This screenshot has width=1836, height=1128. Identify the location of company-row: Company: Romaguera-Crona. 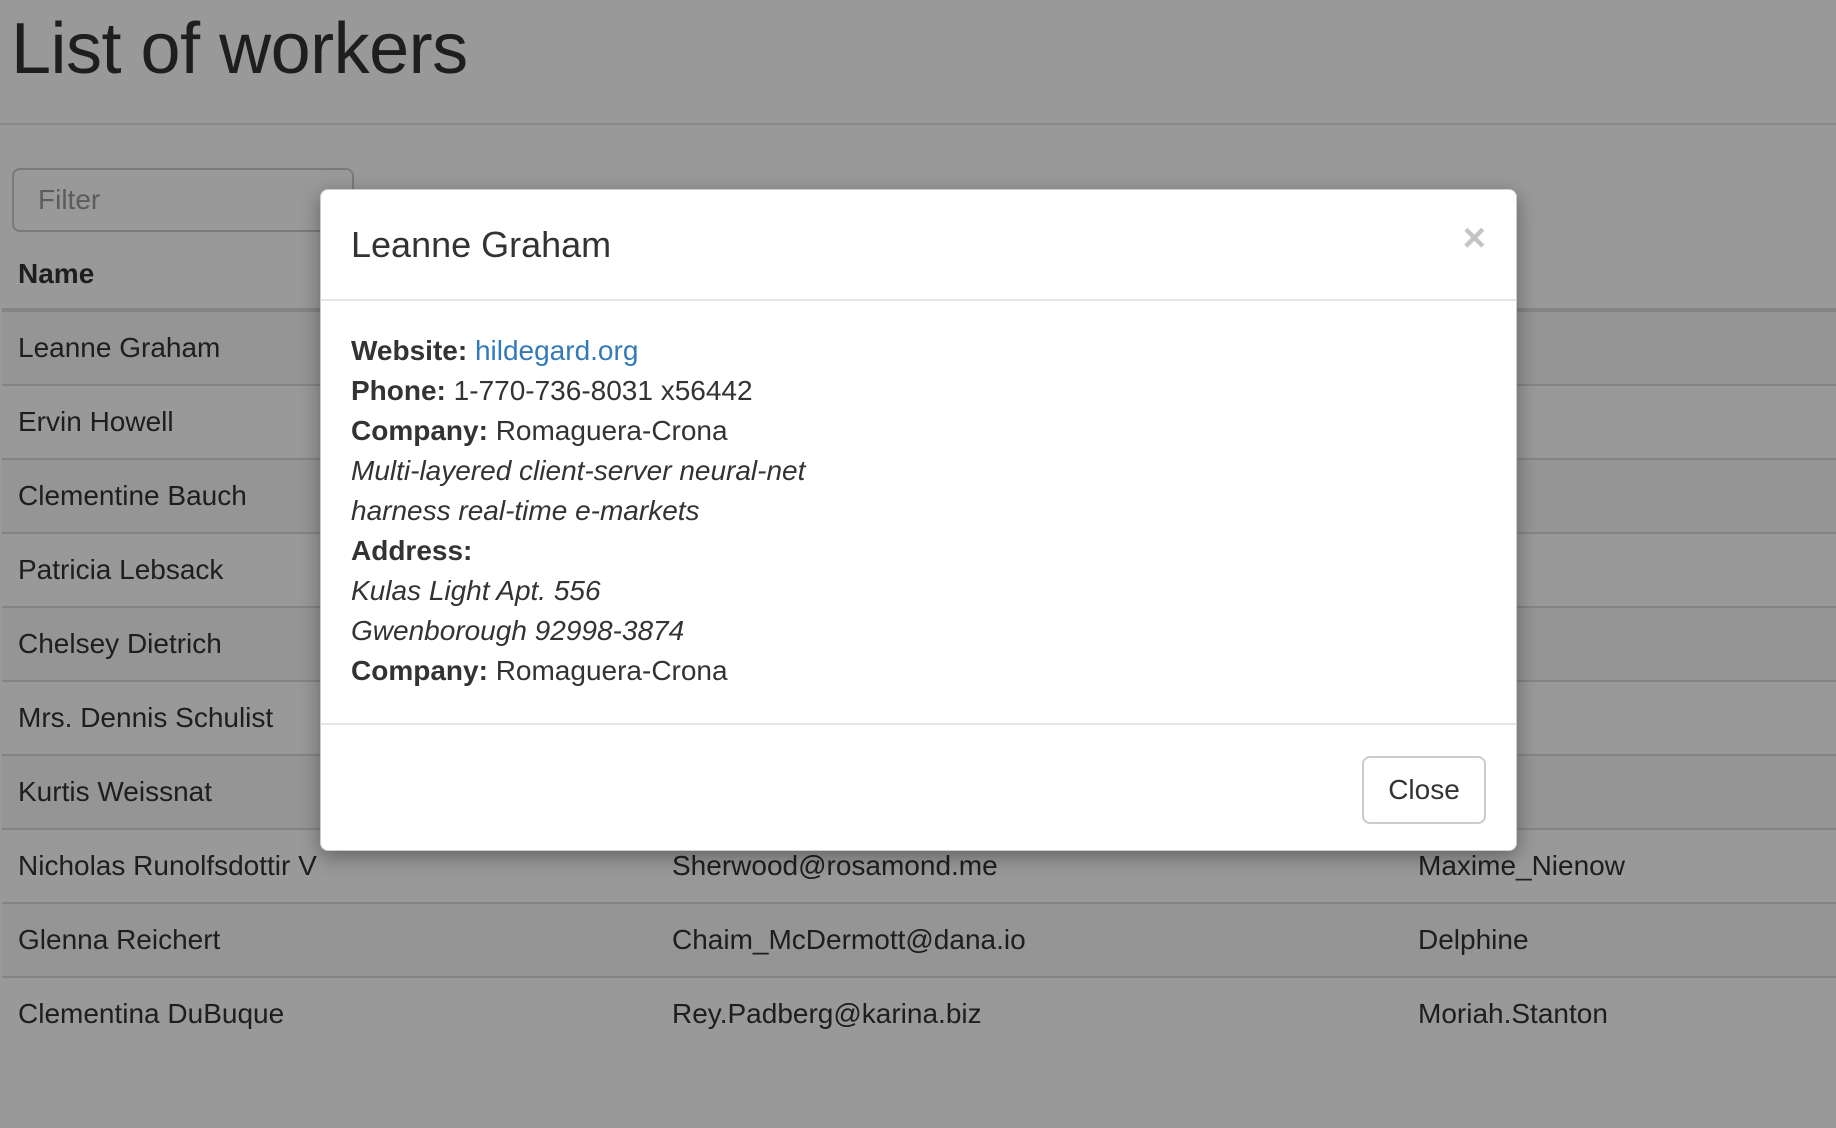
(578, 431).